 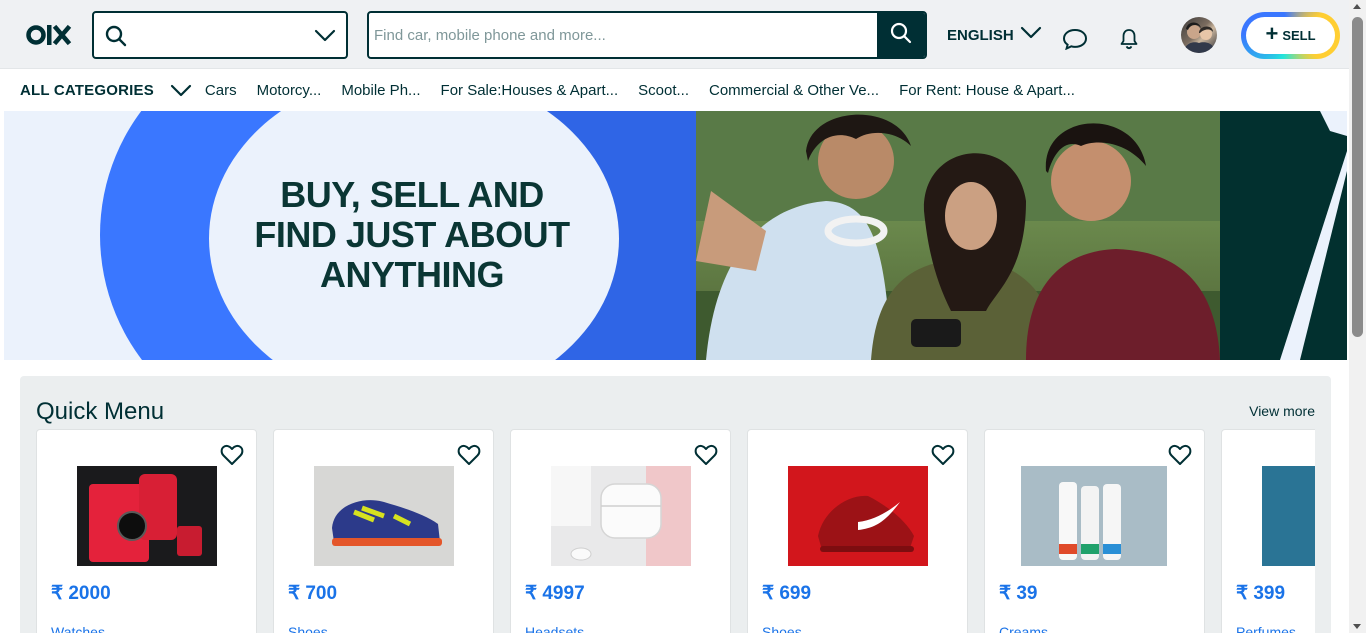 I want to click on product-image-perfume, so click(x=1288, y=516).